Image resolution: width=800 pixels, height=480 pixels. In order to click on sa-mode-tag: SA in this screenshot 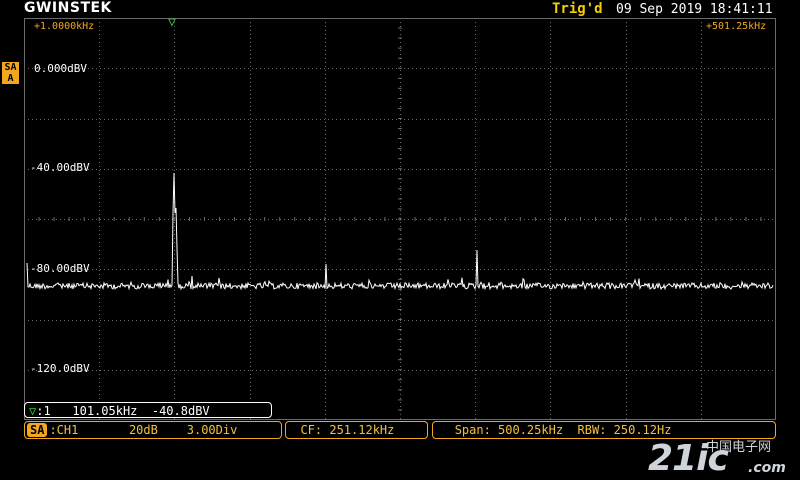, I will do `click(10, 67)`.